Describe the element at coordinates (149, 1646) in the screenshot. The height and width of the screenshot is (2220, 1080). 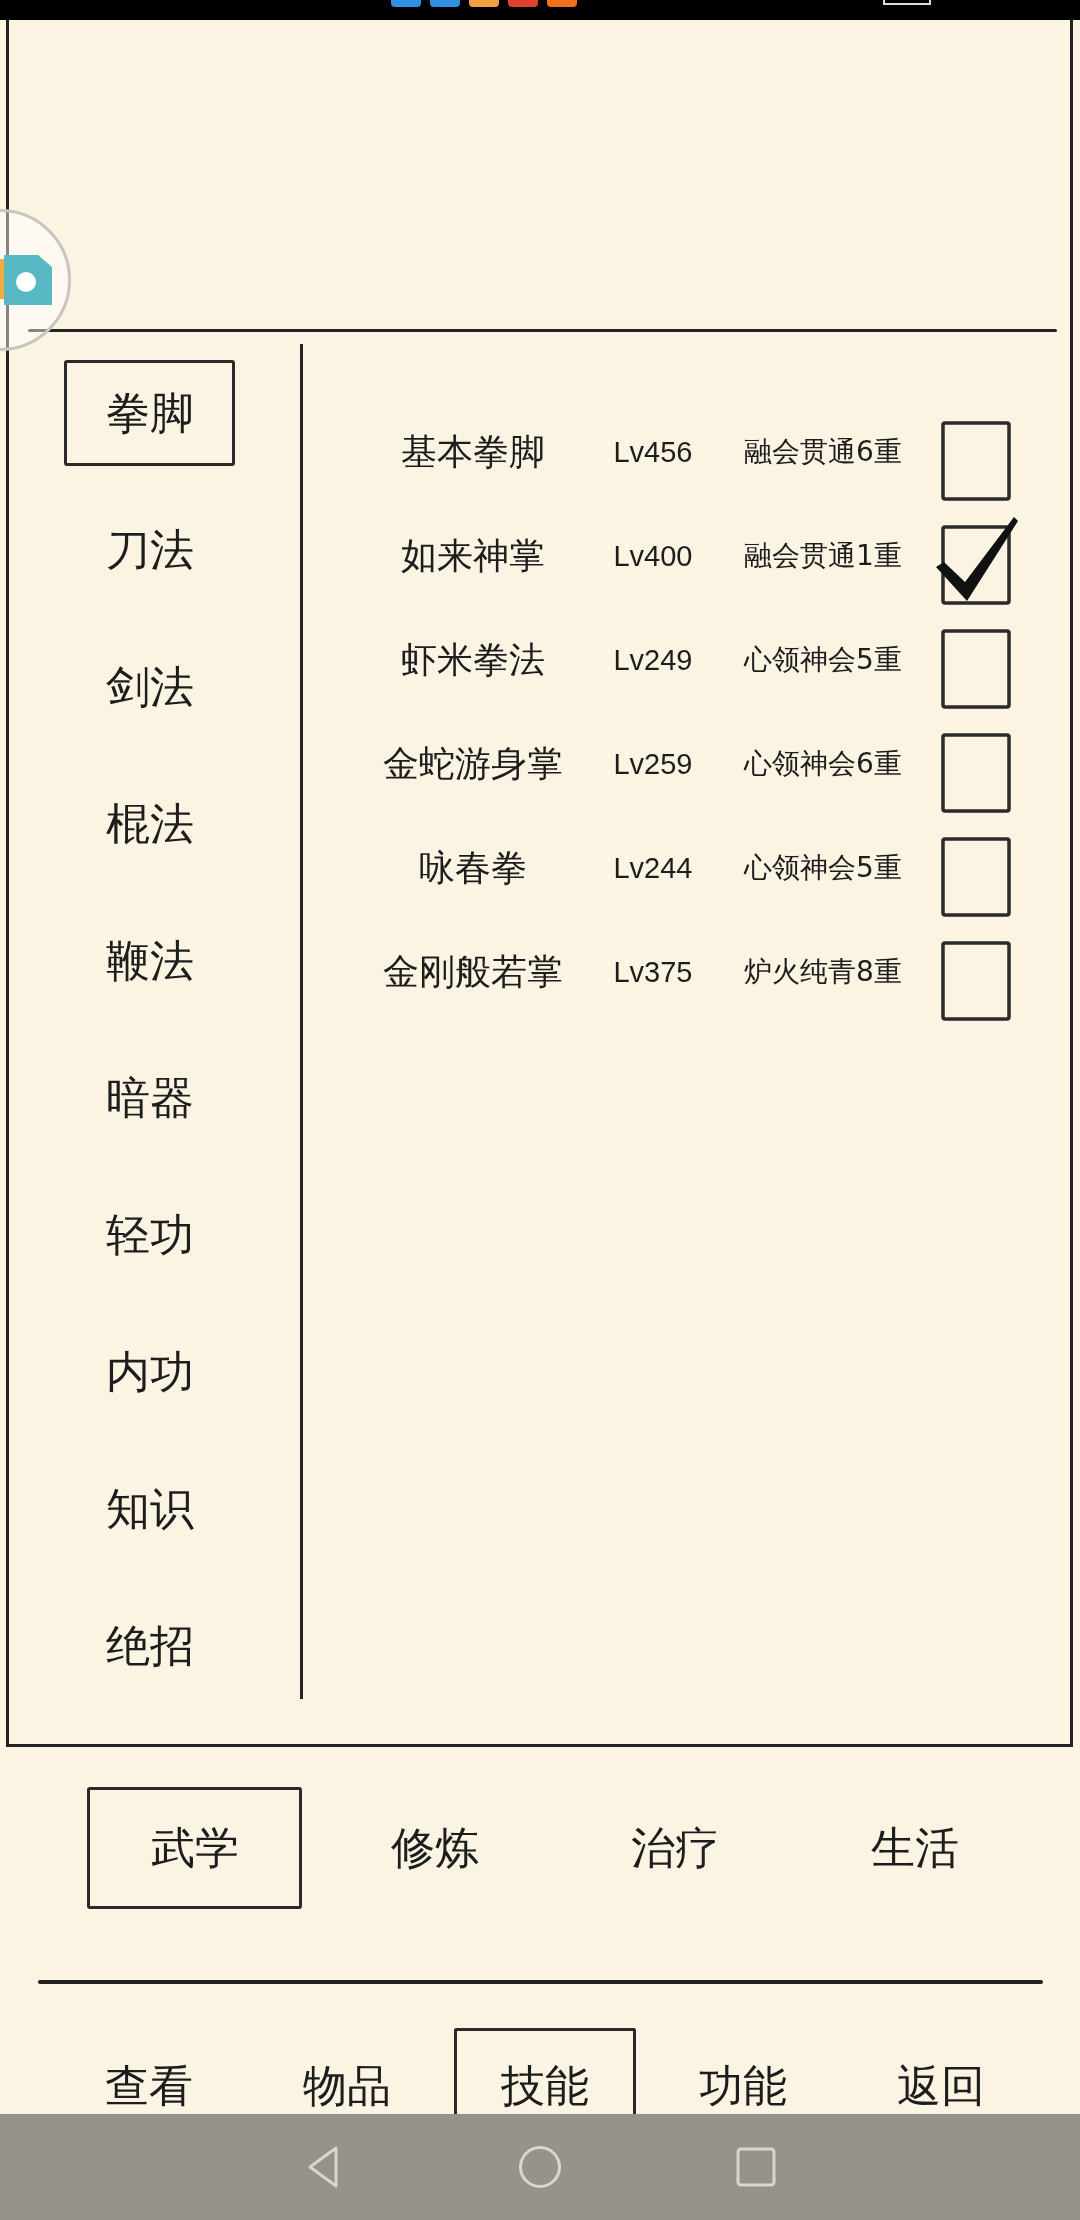
I see `category-item: 绝招` at that location.